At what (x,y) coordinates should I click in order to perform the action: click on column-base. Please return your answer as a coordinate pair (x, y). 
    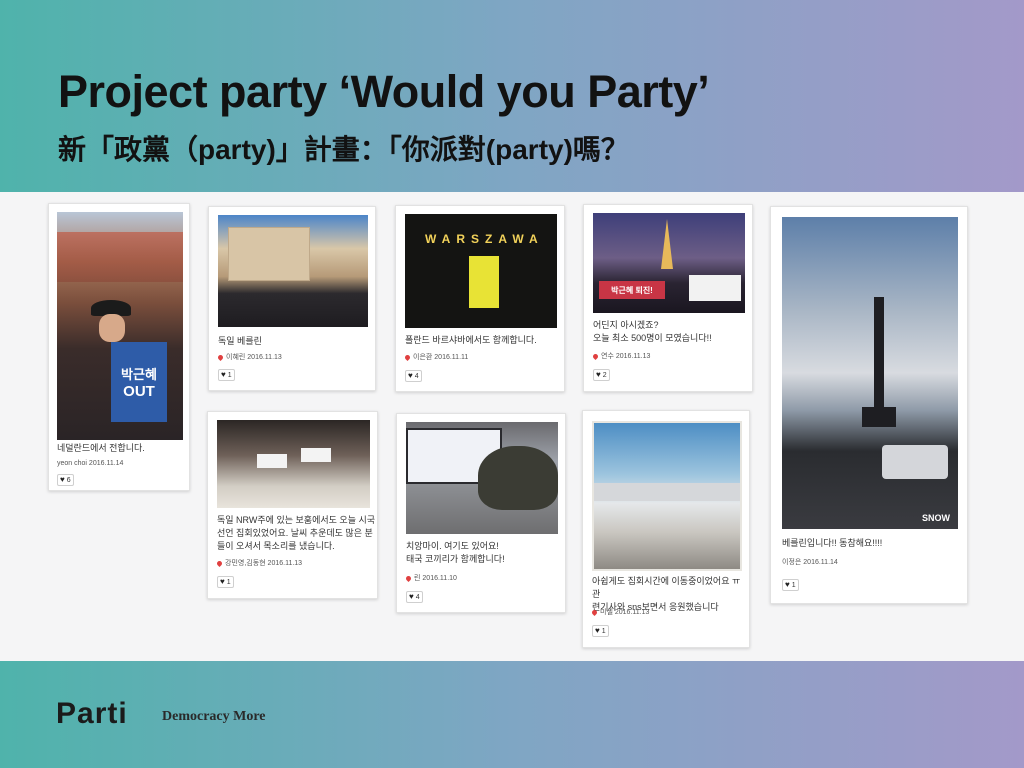
    Looking at the image, I should click on (879, 417).